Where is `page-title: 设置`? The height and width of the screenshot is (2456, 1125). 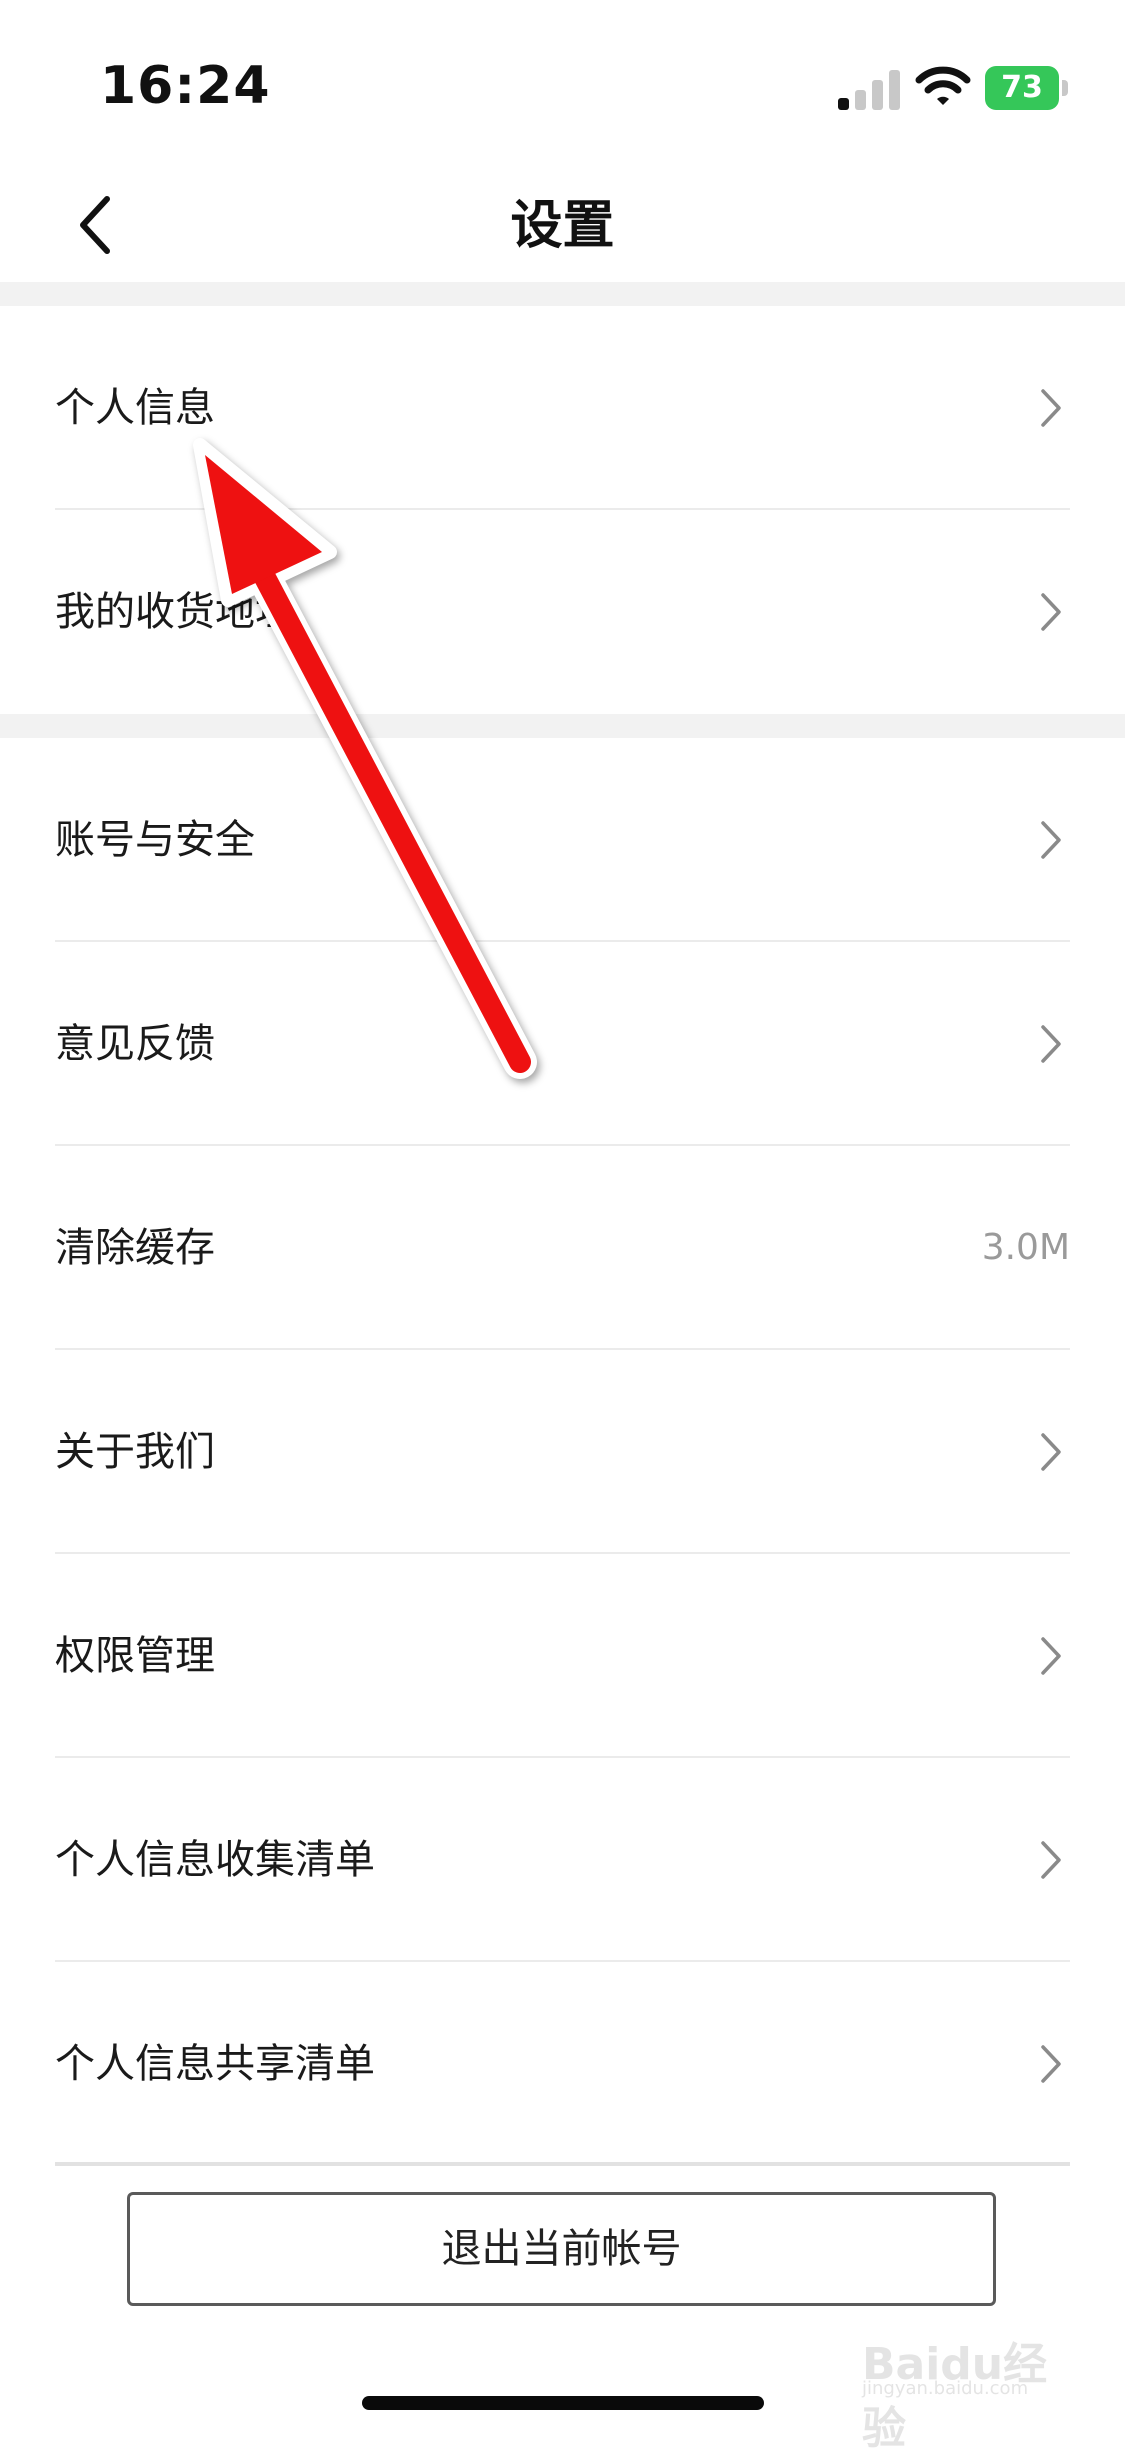 page-title: 设置 is located at coordinates (562, 226).